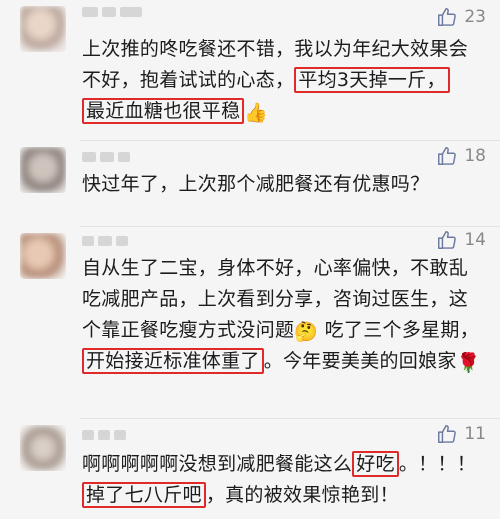 Image resolution: width=500 pixels, height=519 pixels. What do you see at coordinates (306, 332) in the screenshot?
I see `thinking-emoji: 🤔` at bounding box center [306, 332].